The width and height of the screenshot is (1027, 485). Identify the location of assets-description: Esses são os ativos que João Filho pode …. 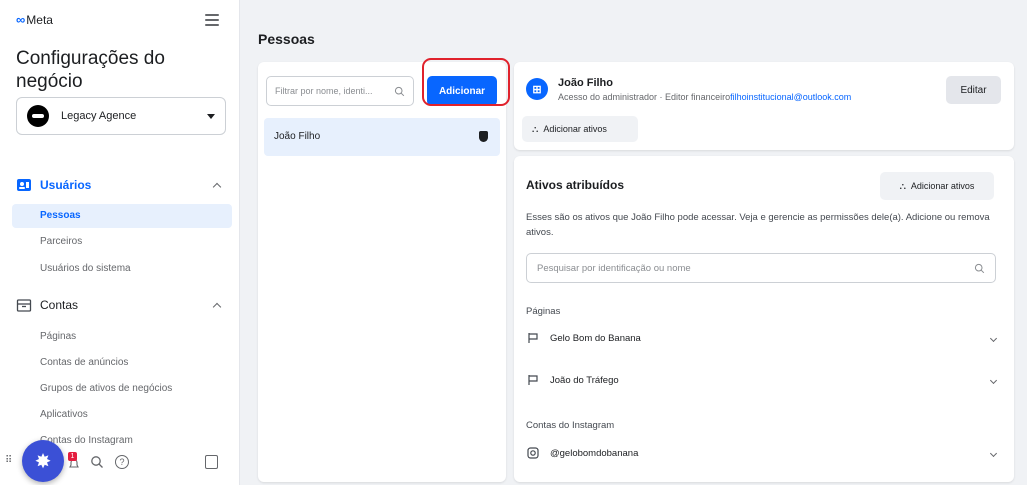
(758, 225).